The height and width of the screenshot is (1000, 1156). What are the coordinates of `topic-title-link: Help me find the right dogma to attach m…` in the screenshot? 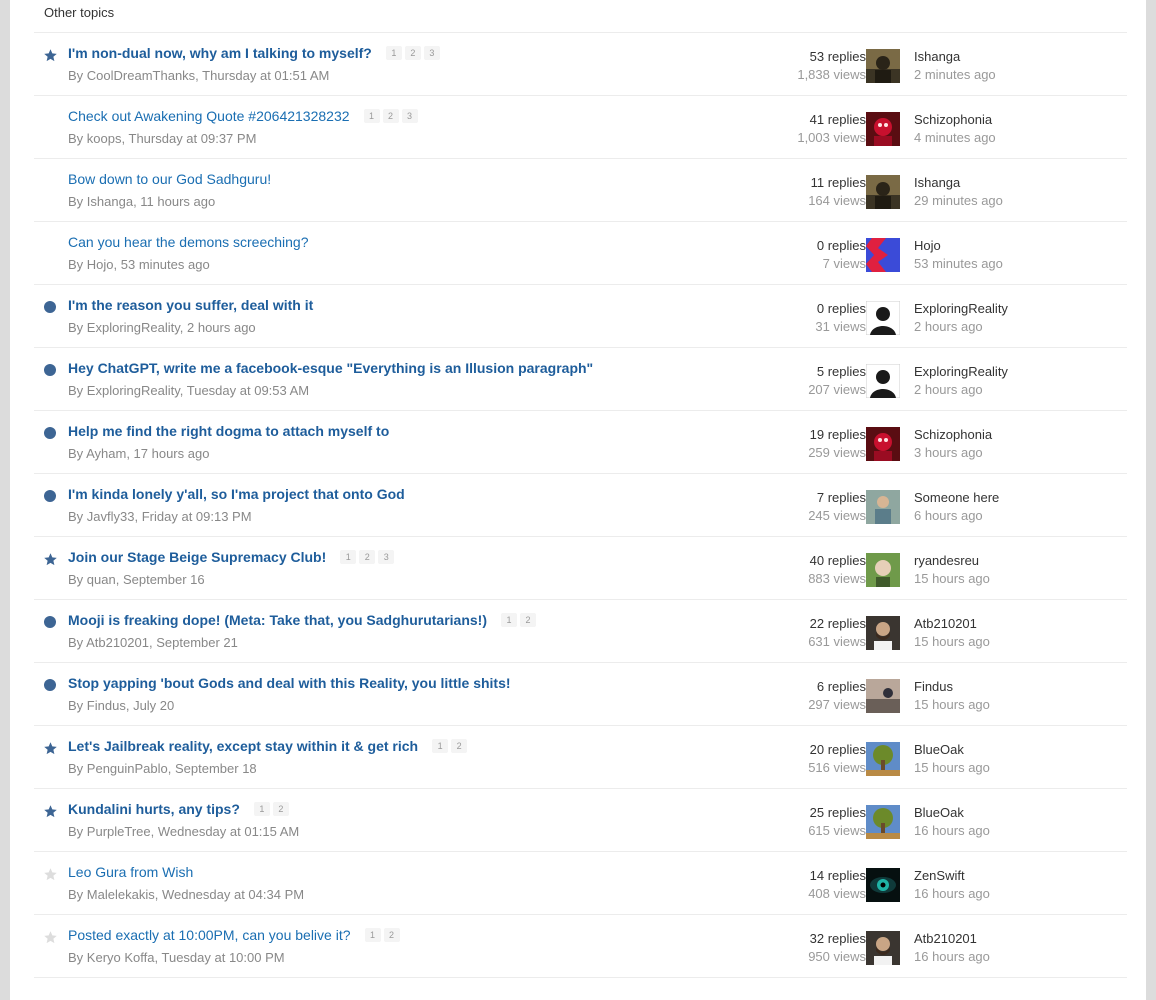 It's located at (228, 431).